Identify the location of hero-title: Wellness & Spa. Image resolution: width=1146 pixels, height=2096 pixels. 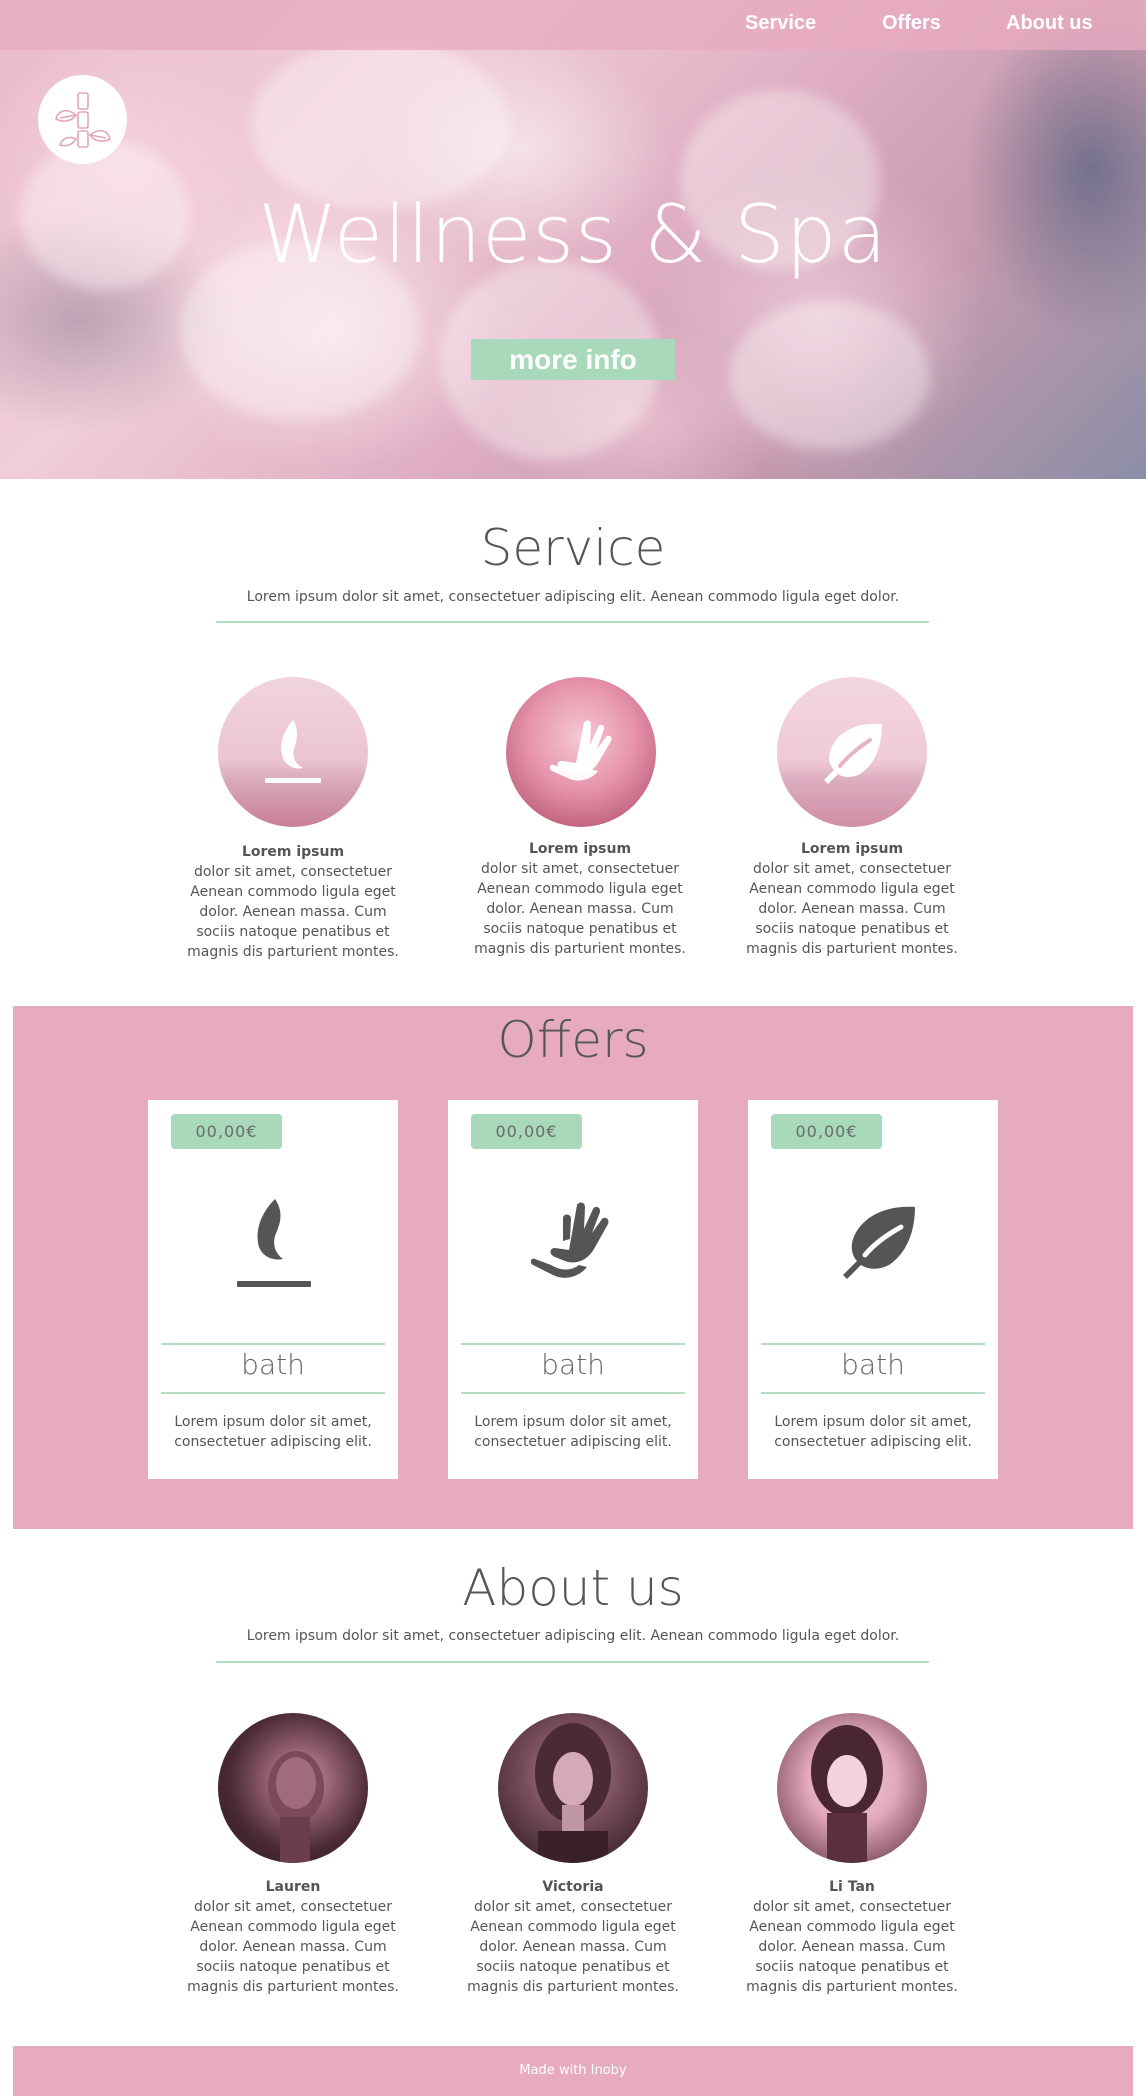
(573, 234).